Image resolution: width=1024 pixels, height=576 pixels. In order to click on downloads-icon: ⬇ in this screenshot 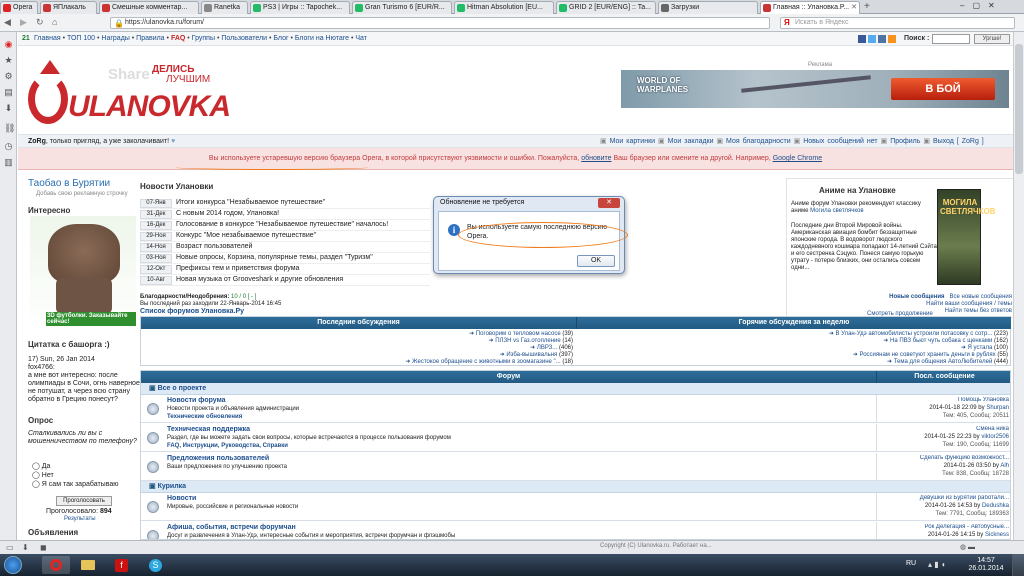, I will do `click(8, 108)`.